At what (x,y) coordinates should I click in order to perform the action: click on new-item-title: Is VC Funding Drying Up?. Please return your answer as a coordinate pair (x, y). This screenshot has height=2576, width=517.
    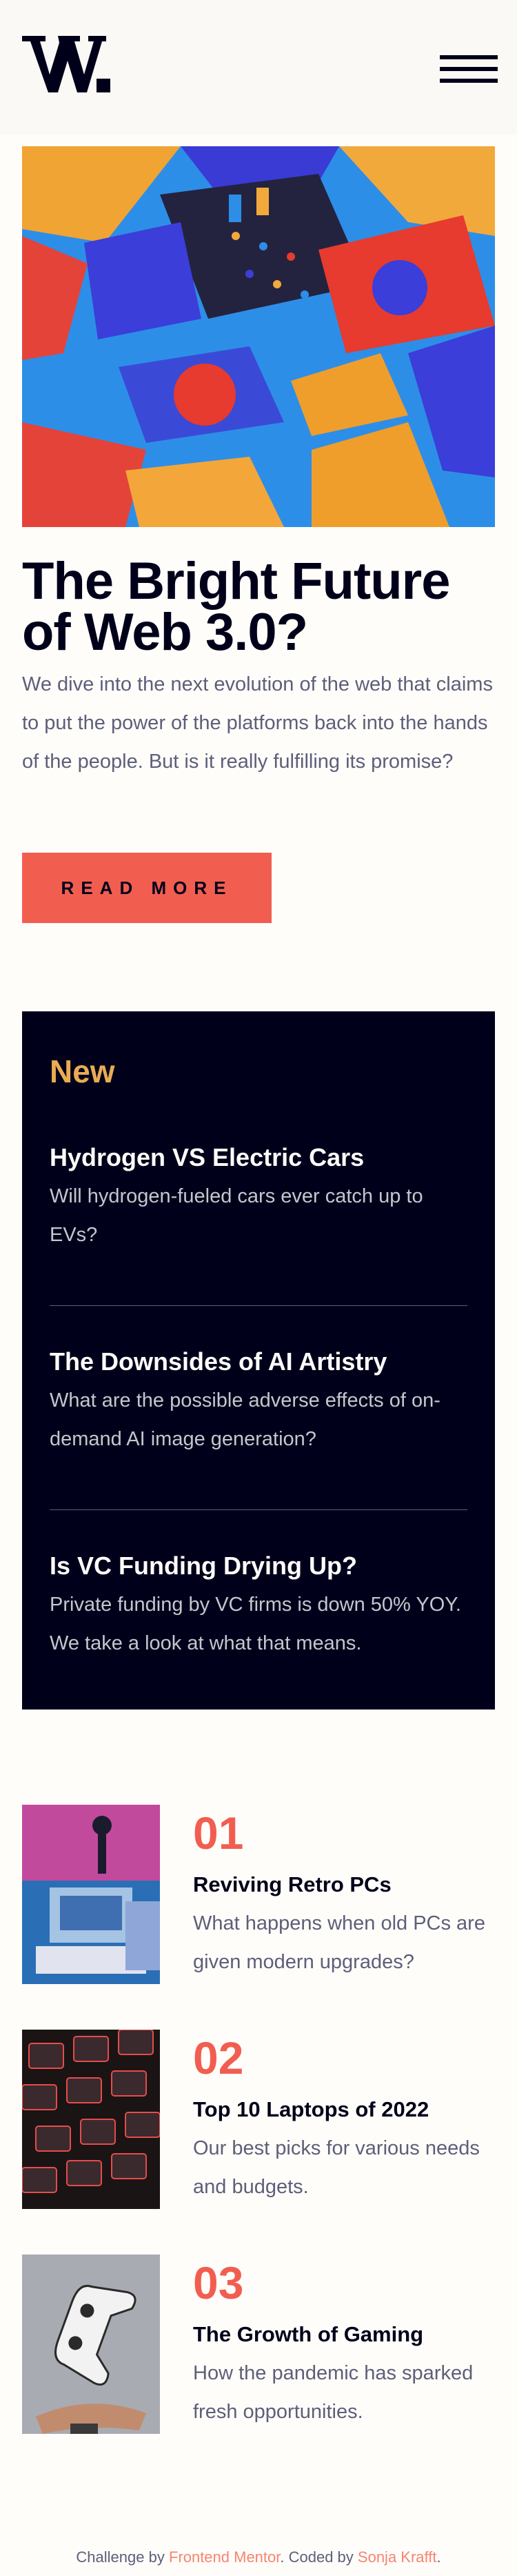
    Looking at the image, I should click on (258, 1566).